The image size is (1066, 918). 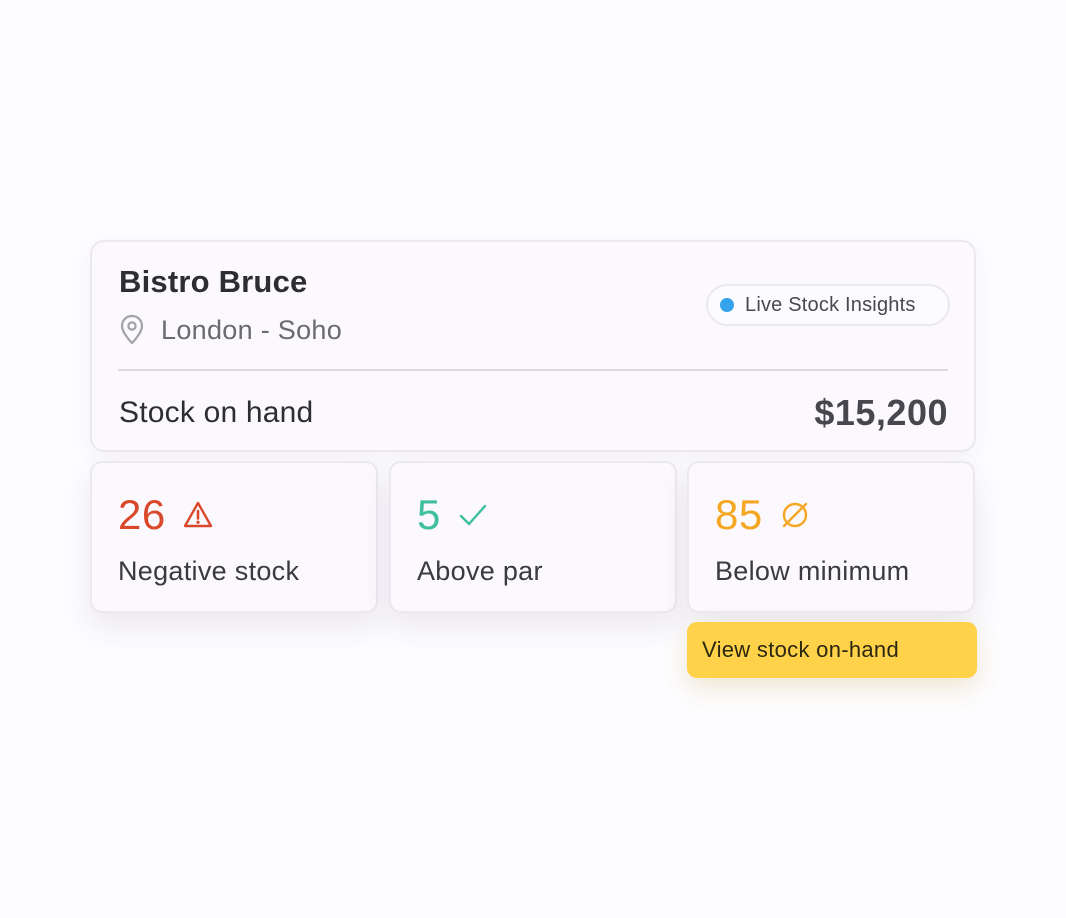 I want to click on venue-name: Bistro Bruce, so click(x=213, y=281).